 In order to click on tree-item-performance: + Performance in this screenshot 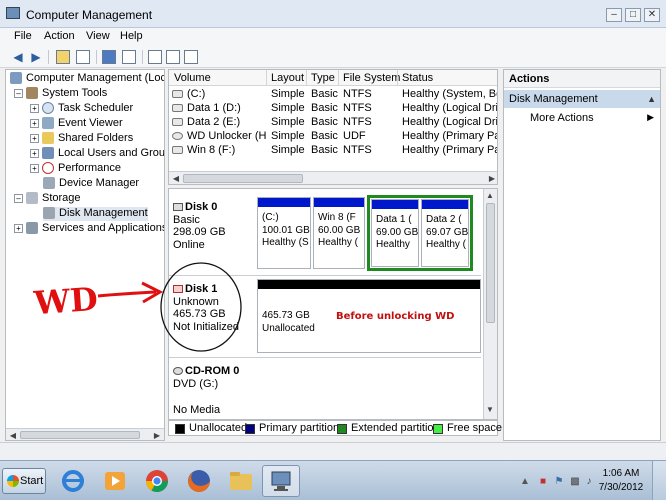, I will do `click(75, 169)`.